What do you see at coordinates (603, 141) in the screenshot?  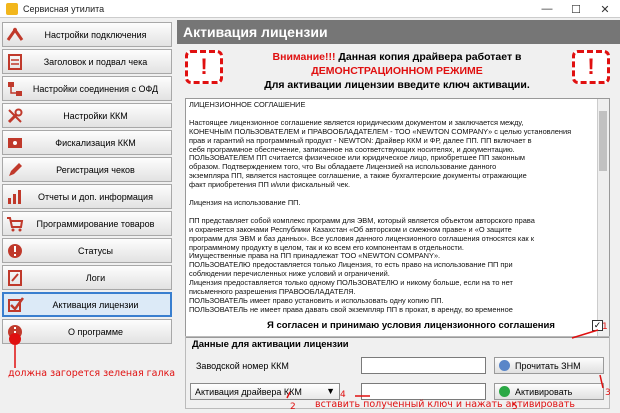 I see `scrollbar-thumb` at bounding box center [603, 141].